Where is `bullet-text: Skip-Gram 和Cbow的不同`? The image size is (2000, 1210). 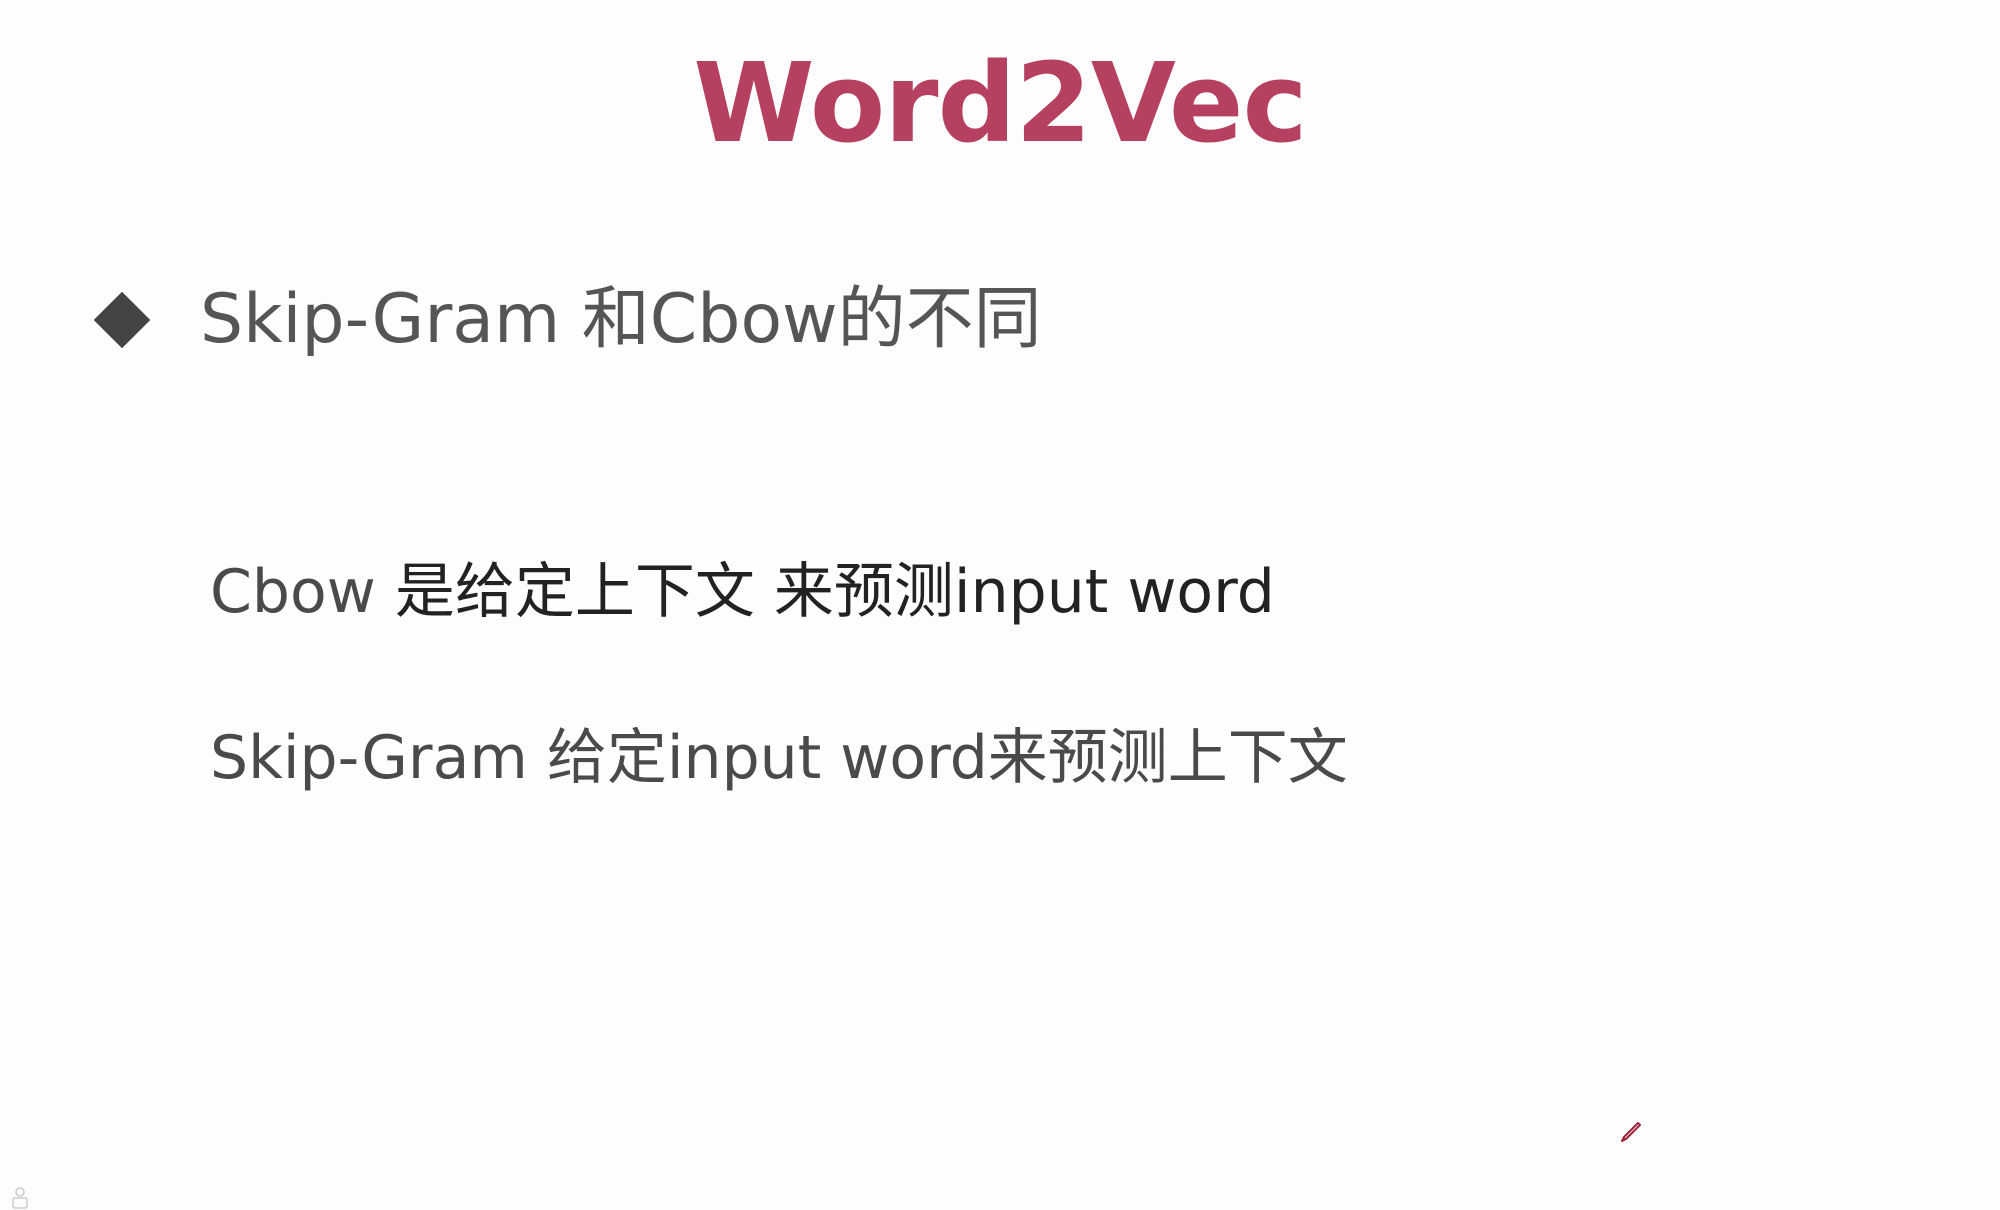
bullet-text: Skip-Gram 和Cbow的不同 is located at coordinates (621, 319).